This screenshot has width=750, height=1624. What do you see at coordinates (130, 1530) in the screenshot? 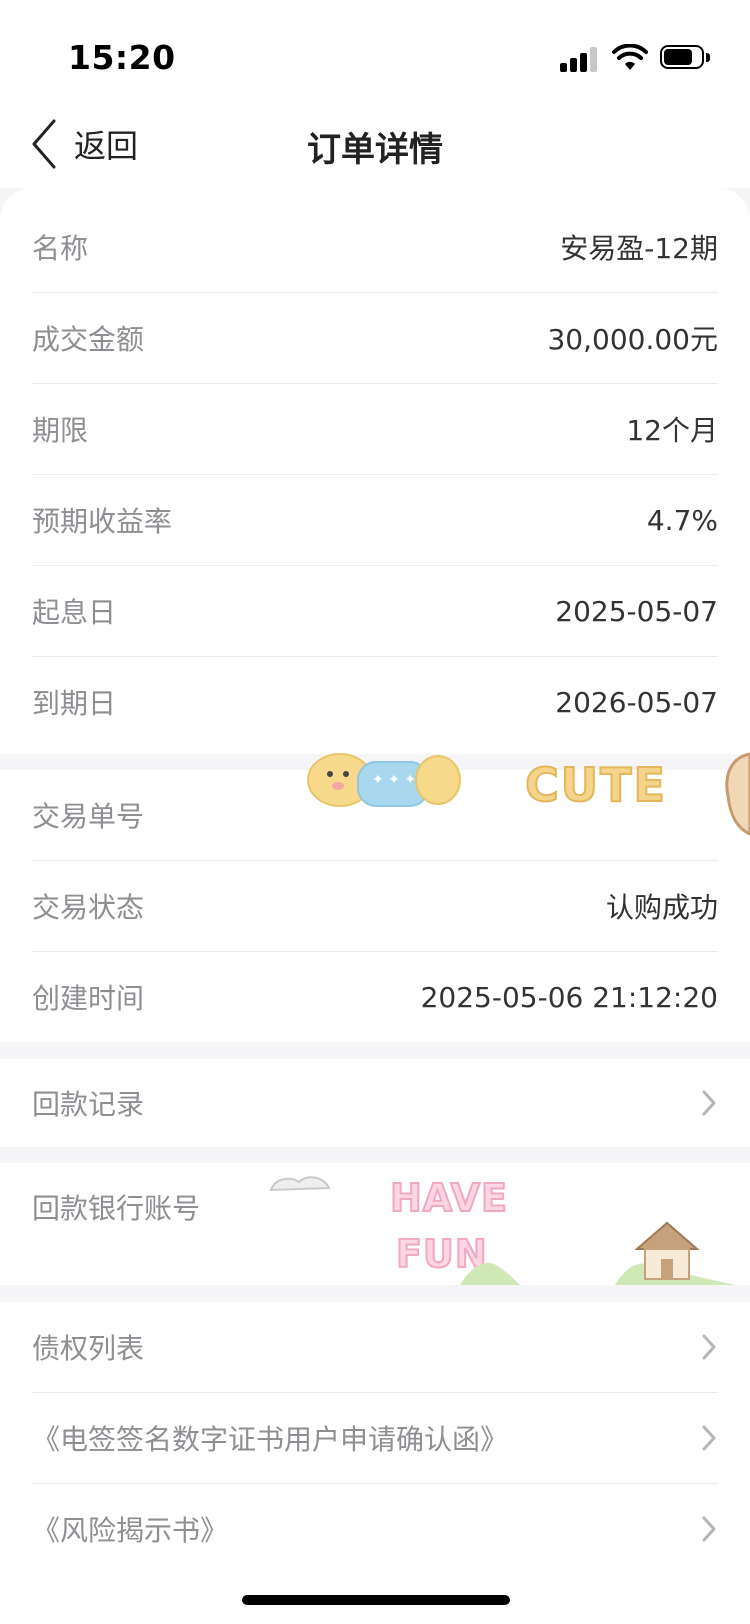
I see `row-label: 《风险揭示书》` at bounding box center [130, 1530].